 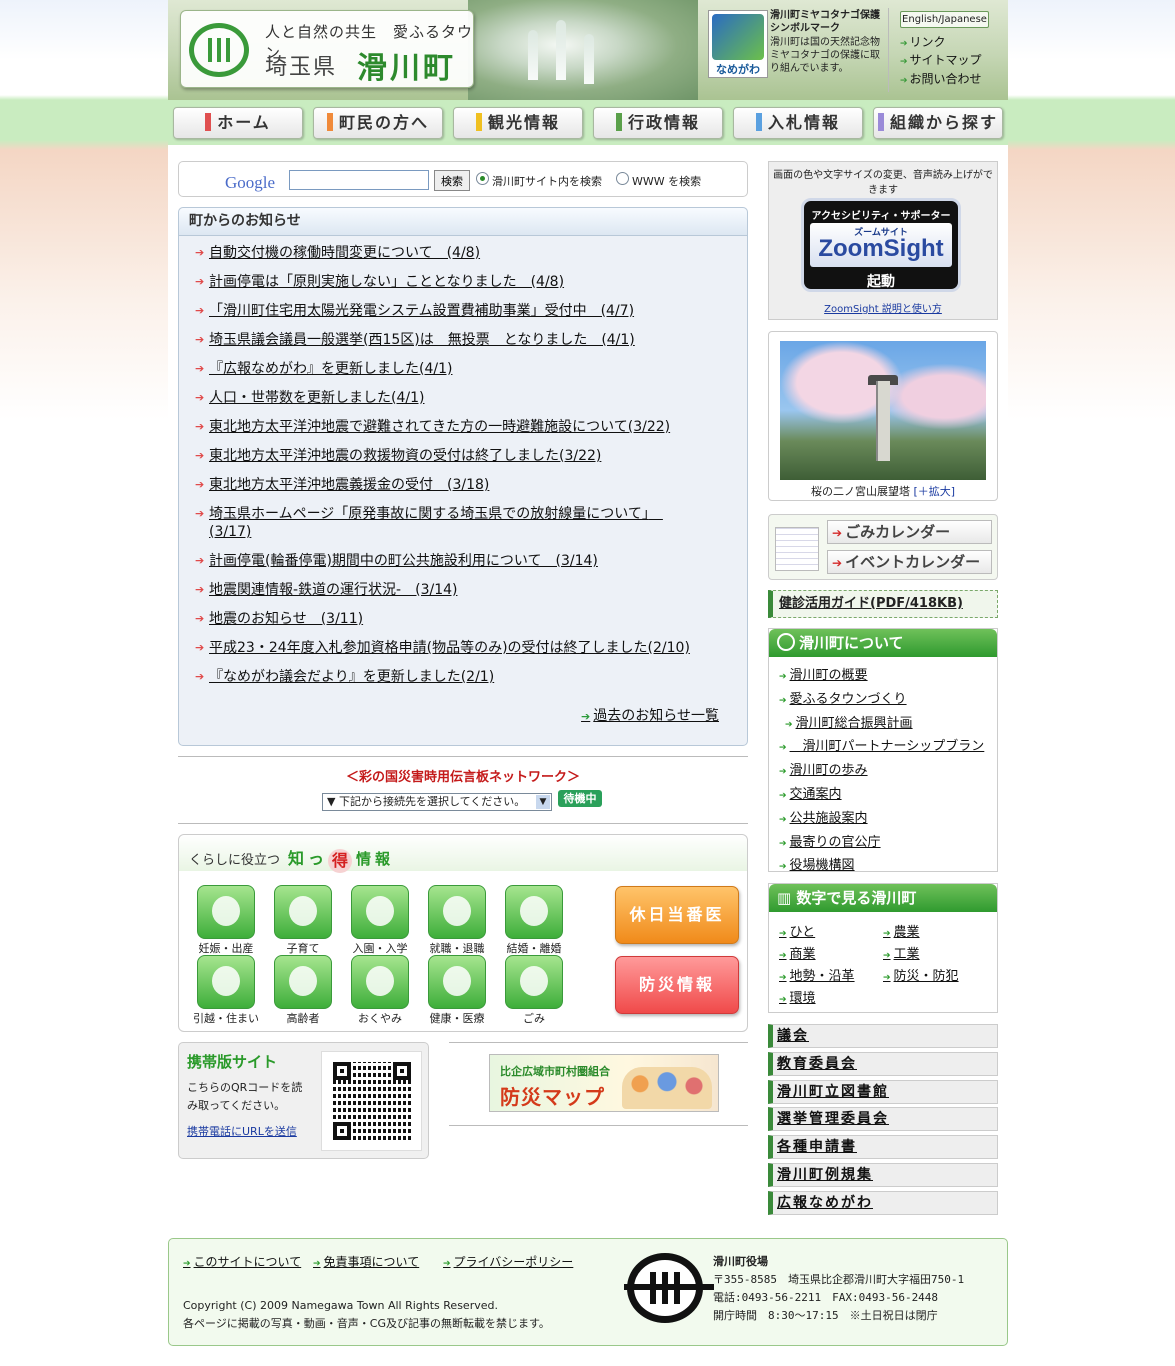 I want to click on nav-bidding: 入札情報, so click(x=798, y=123).